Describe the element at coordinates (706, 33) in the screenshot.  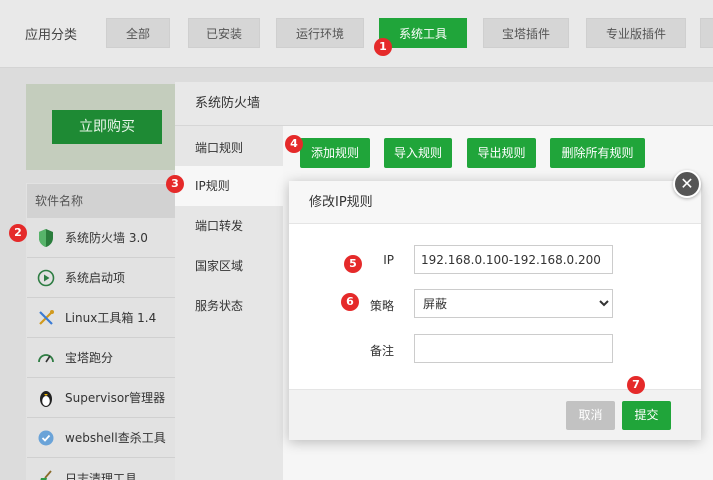
I see `category-more-button` at that location.